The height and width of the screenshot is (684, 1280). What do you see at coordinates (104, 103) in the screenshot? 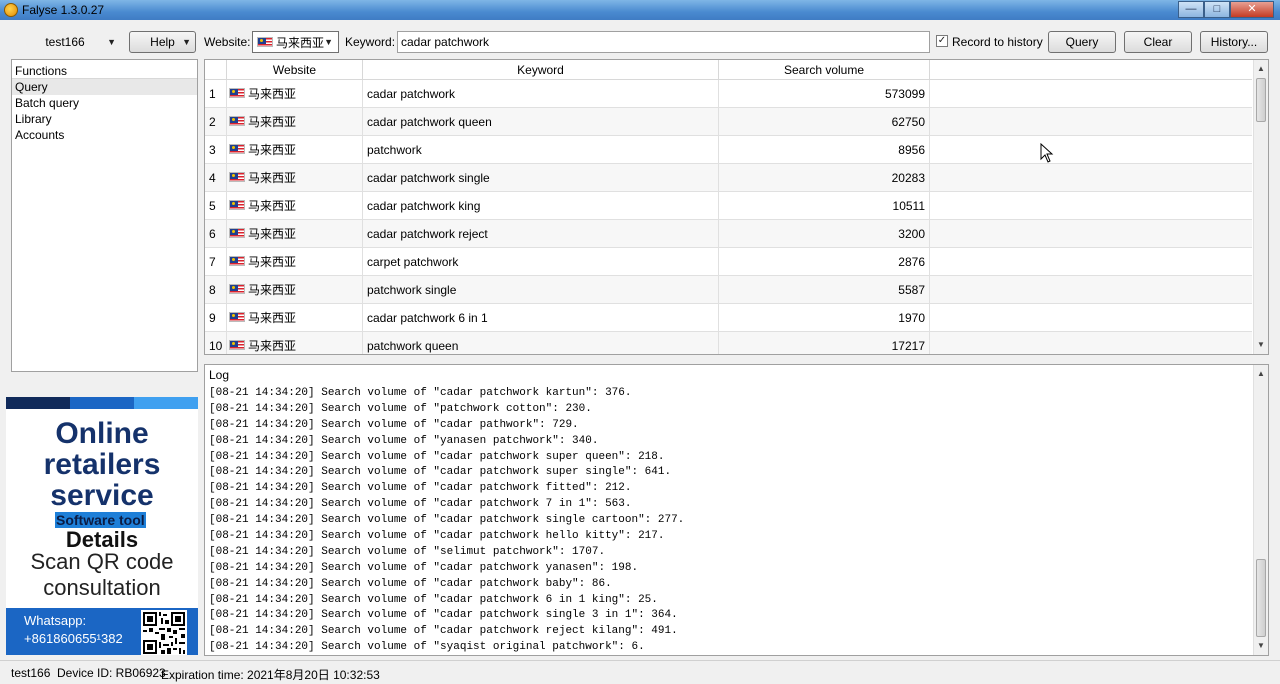
I see `function-item-batch-query: Batch query` at bounding box center [104, 103].